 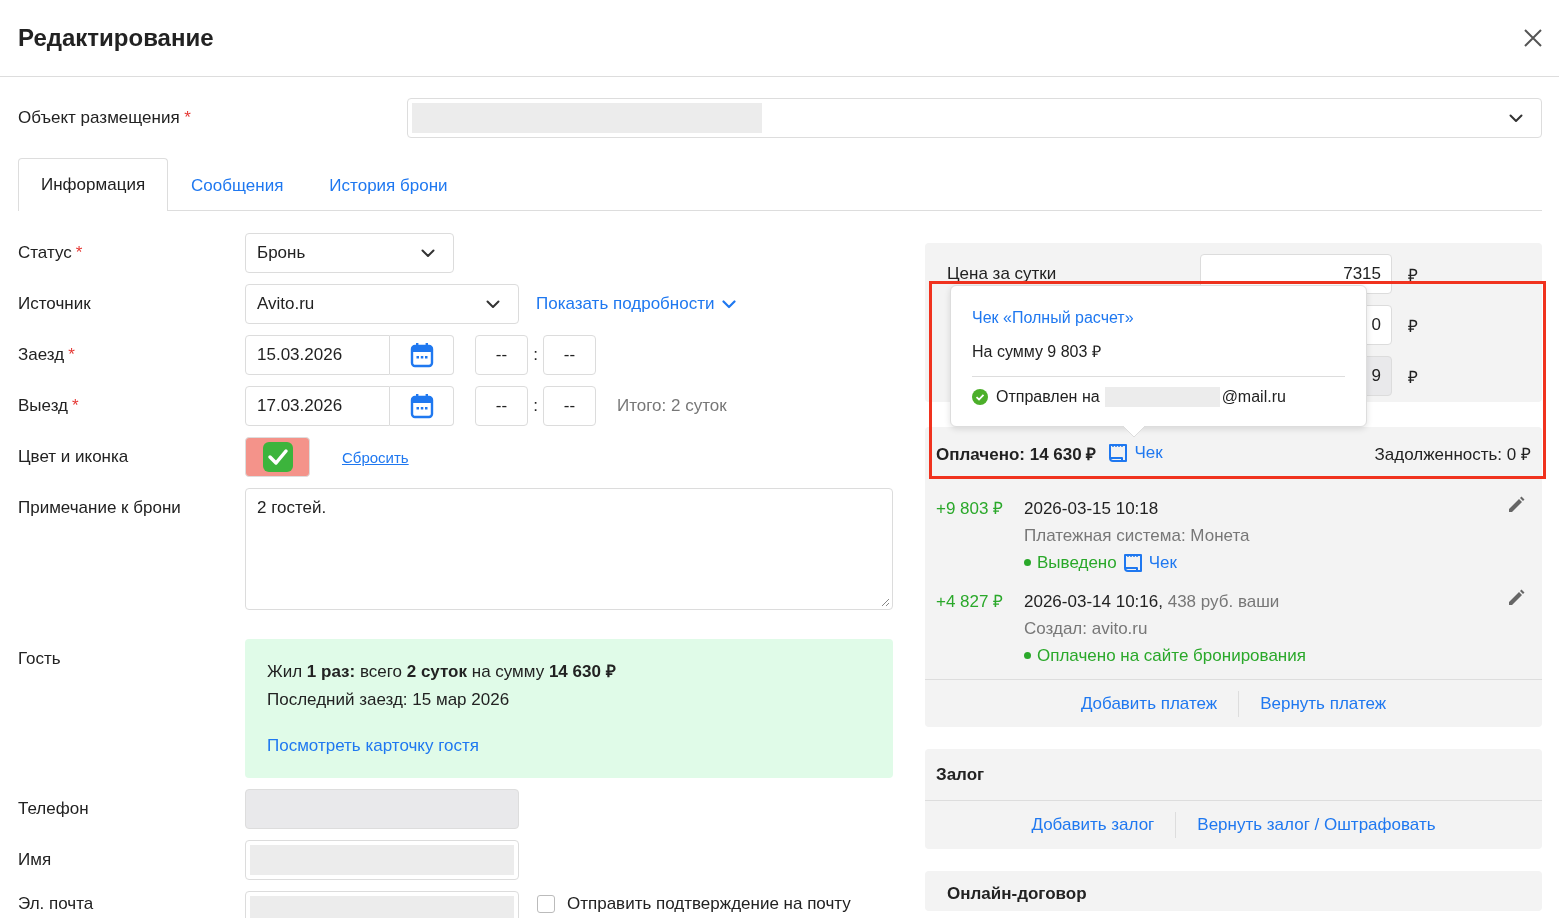 I want to click on debt-total: Задолженность: 0 ₽, so click(x=1452, y=454).